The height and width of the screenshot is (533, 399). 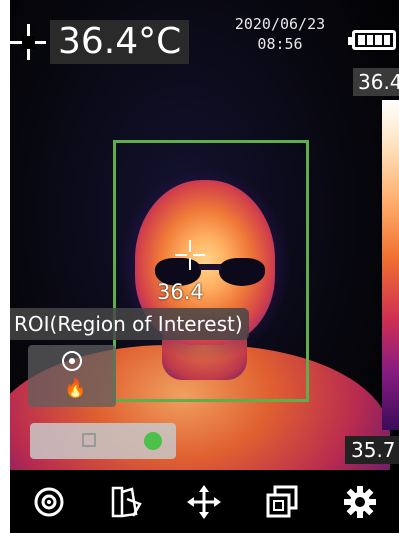 What do you see at coordinates (190, 255) in the screenshot?
I see `center-crosshair-icon` at bounding box center [190, 255].